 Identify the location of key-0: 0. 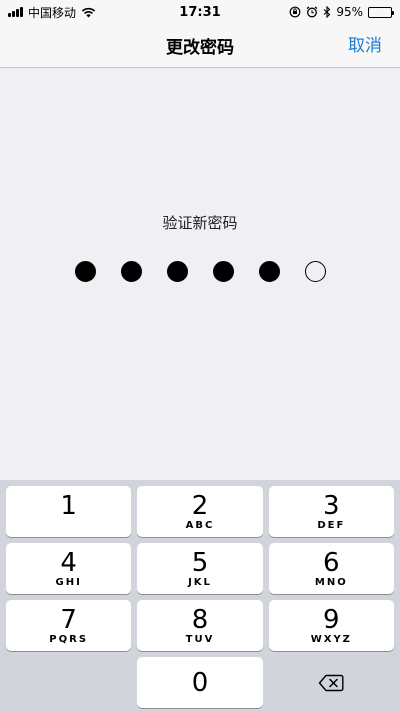
(200, 682).